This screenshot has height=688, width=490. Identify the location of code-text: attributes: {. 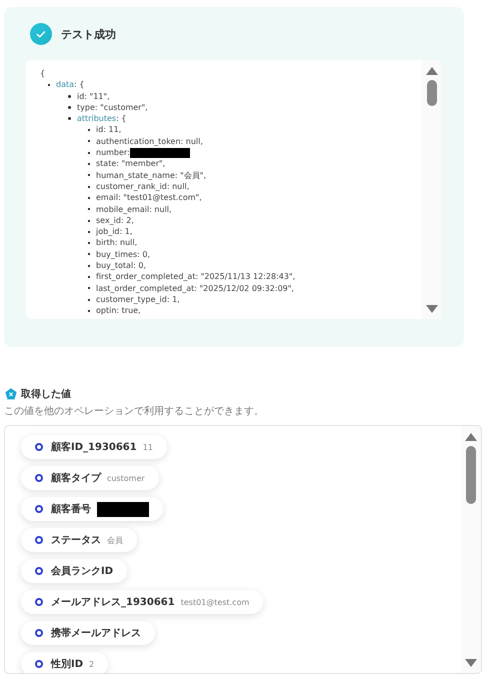
(101, 118).